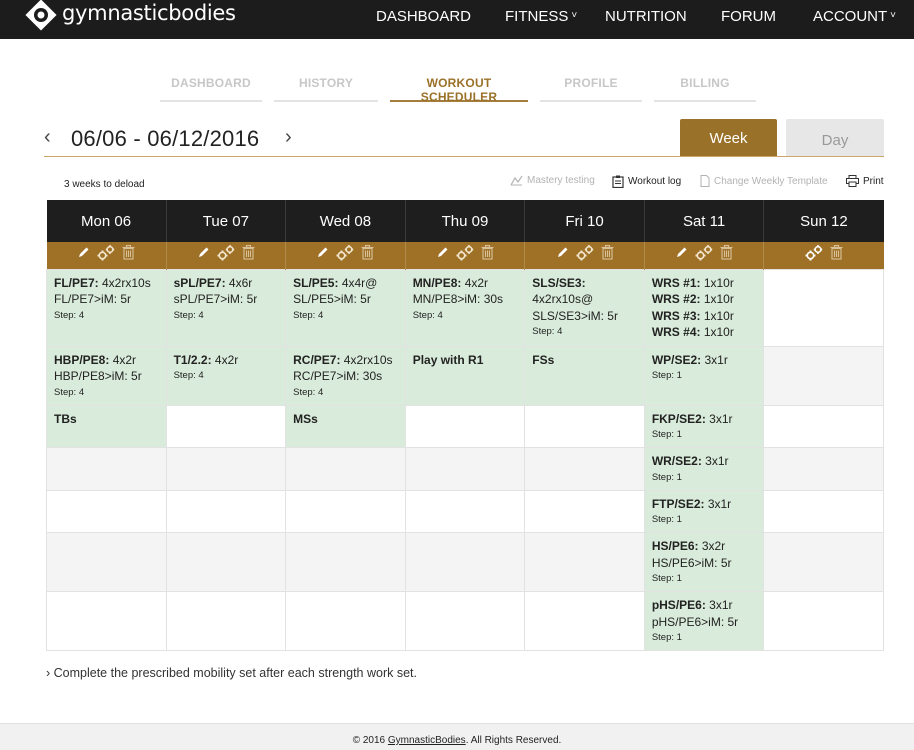 The image size is (914, 750). I want to click on exercise-line: FKP/SE2: 3x1r, so click(704, 419).